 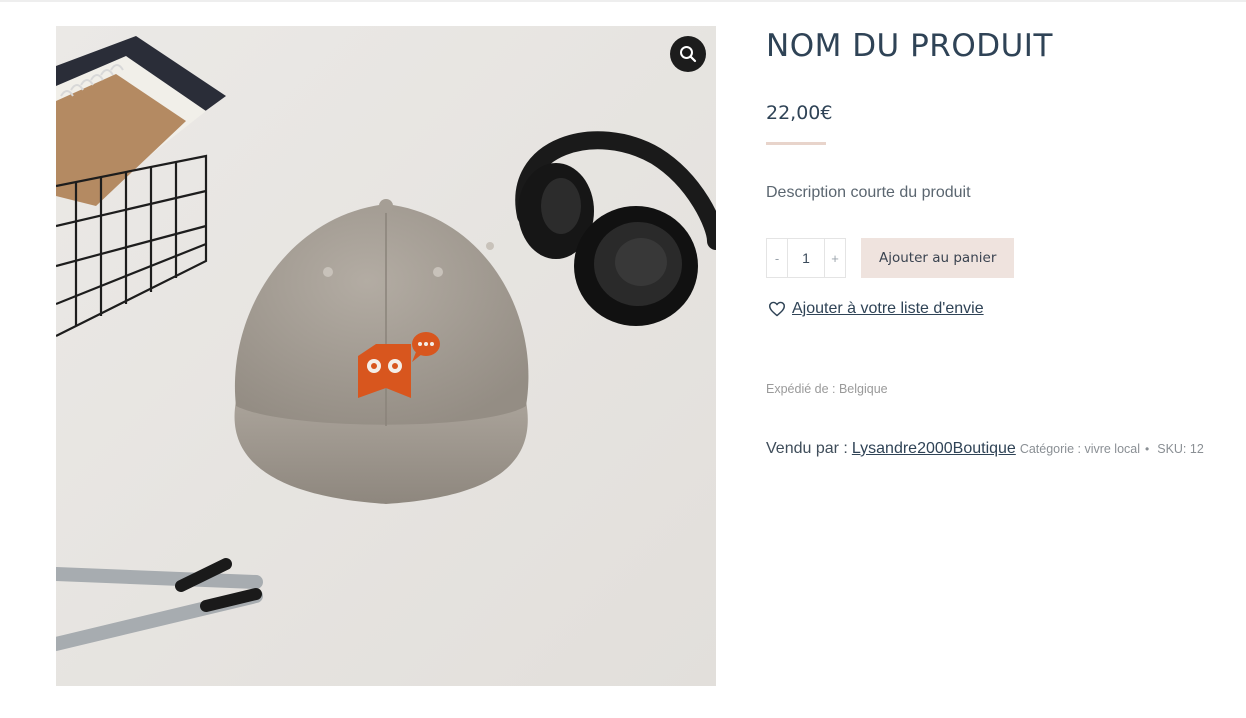 I want to click on product-title: NOM DU PRODUIT, so click(x=909, y=46).